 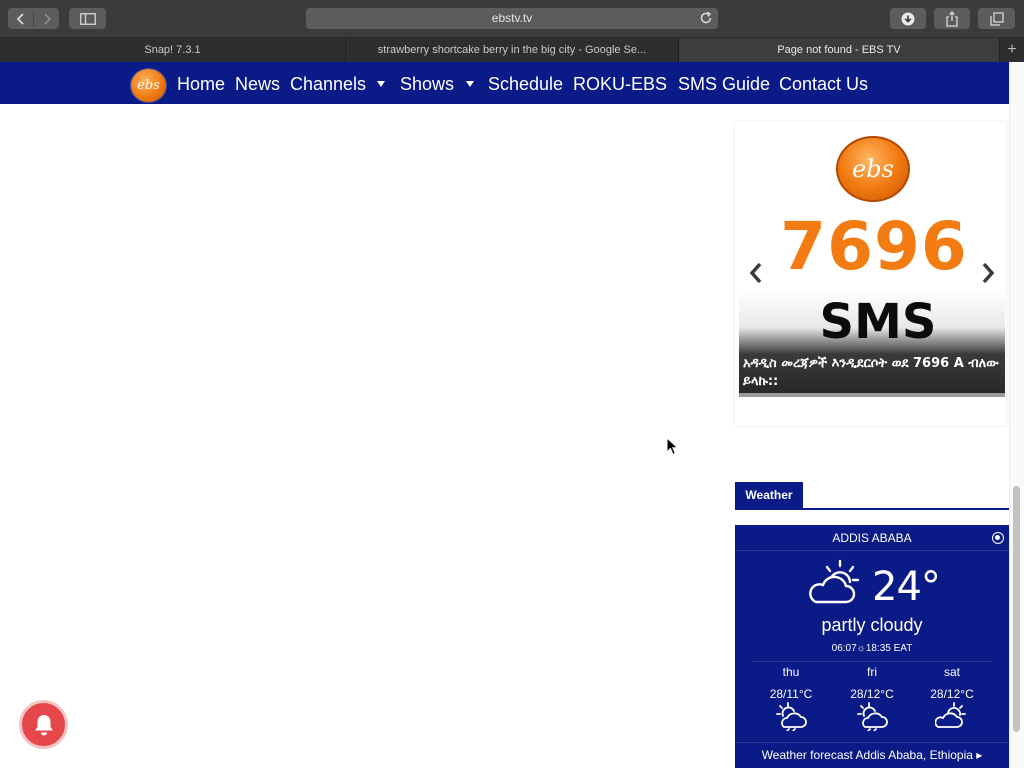 I want to click on nav-channels: Channels, so click(x=328, y=84).